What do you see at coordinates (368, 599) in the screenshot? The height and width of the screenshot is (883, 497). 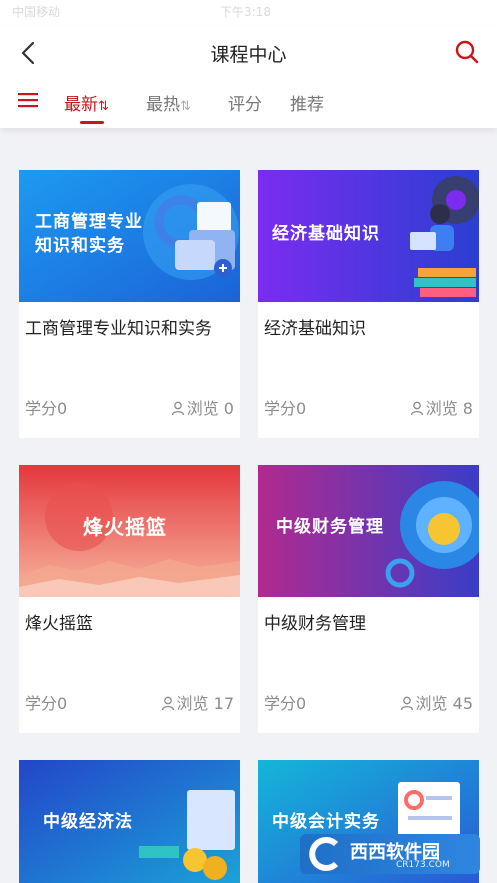 I see `course-card: 中级财务管理 中级财务管理 学分0 浏览 45` at bounding box center [368, 599].